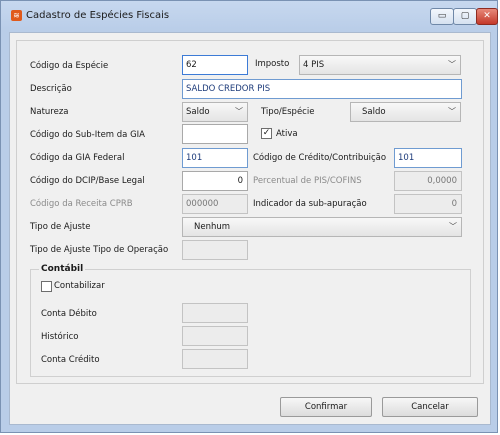 The height and width of the screenshot is (435, 500). I want to click on maximize-button: ▢, so click(465, 16).